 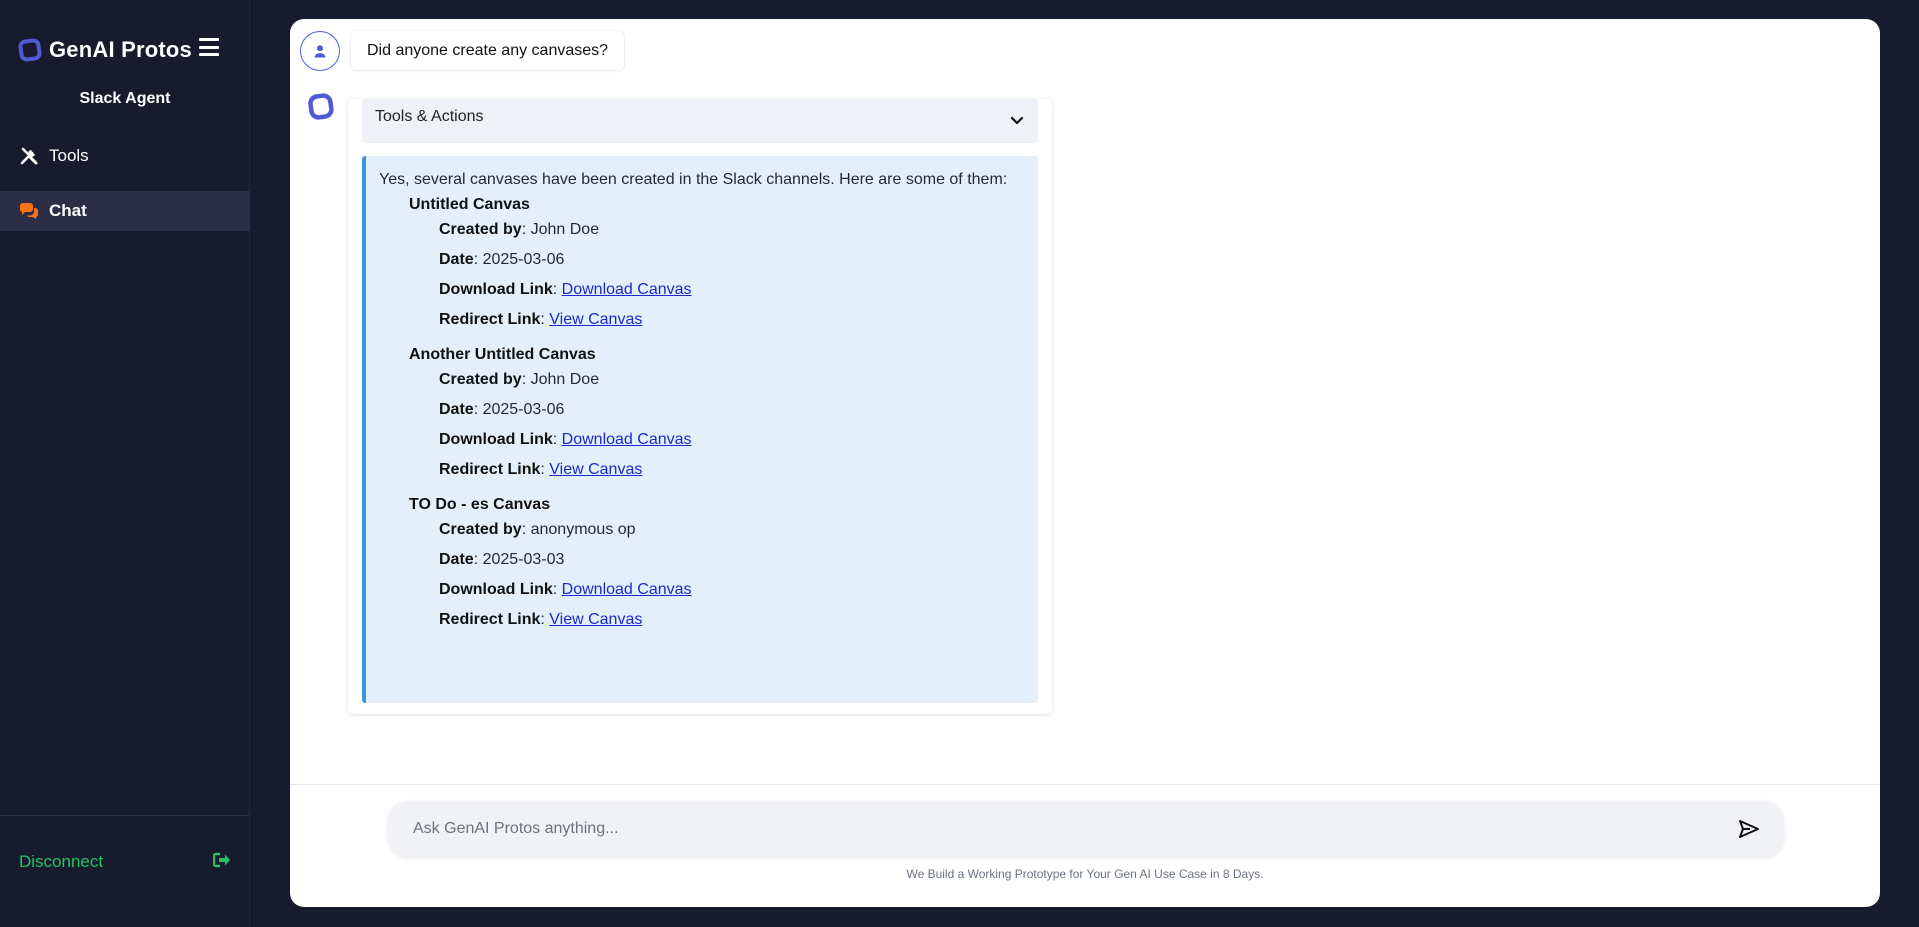 What do you see at coordinates (700, 121) in the screenshot?
I see `tools-actions-toggle: Tools & Actions` at bounding box center [700, 121].